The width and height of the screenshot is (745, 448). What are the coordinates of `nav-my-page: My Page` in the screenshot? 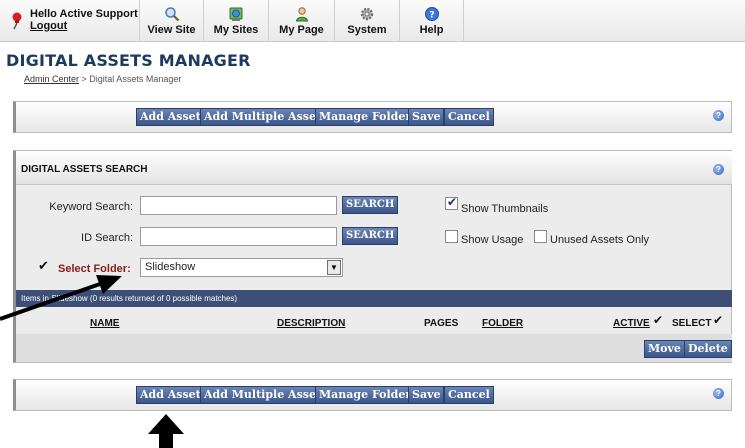 It's located at (302, 21).